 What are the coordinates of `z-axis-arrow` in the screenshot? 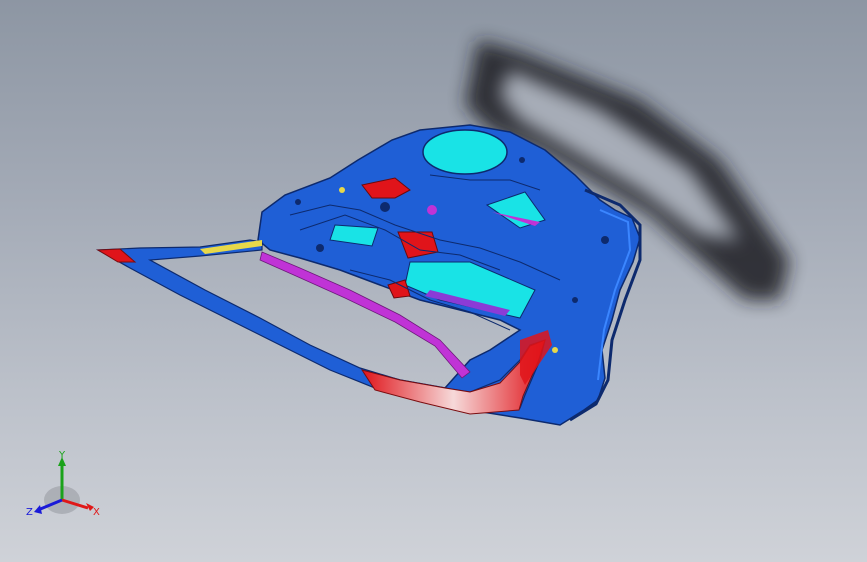 It's located at (38, 509).